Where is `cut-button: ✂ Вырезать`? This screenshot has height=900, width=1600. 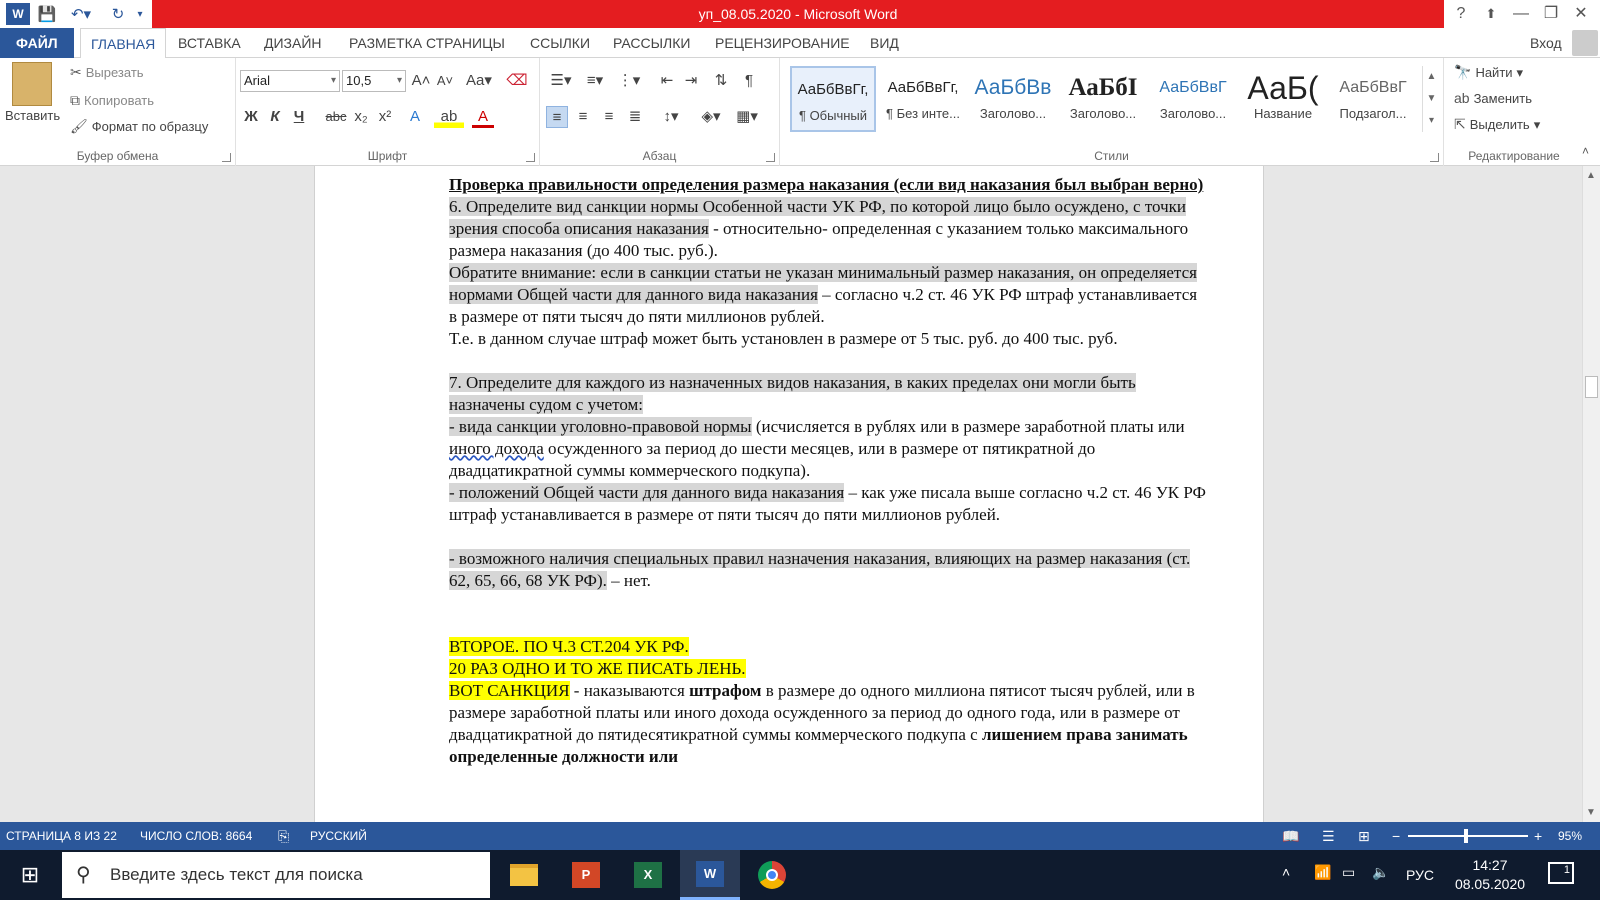
cut-button: ✂ Вырезать is located at coordinates (107, 72).